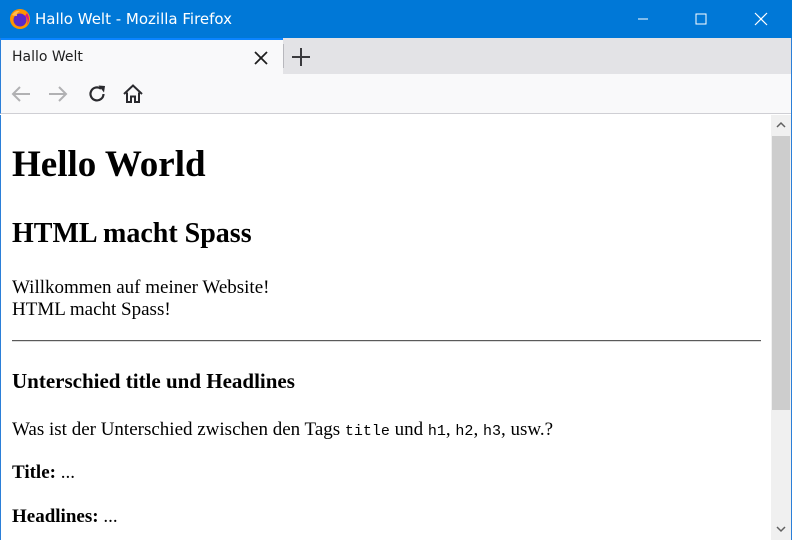 The image size is (792, 540). I want to click on vertical-scrollbar, so click(781, 327).